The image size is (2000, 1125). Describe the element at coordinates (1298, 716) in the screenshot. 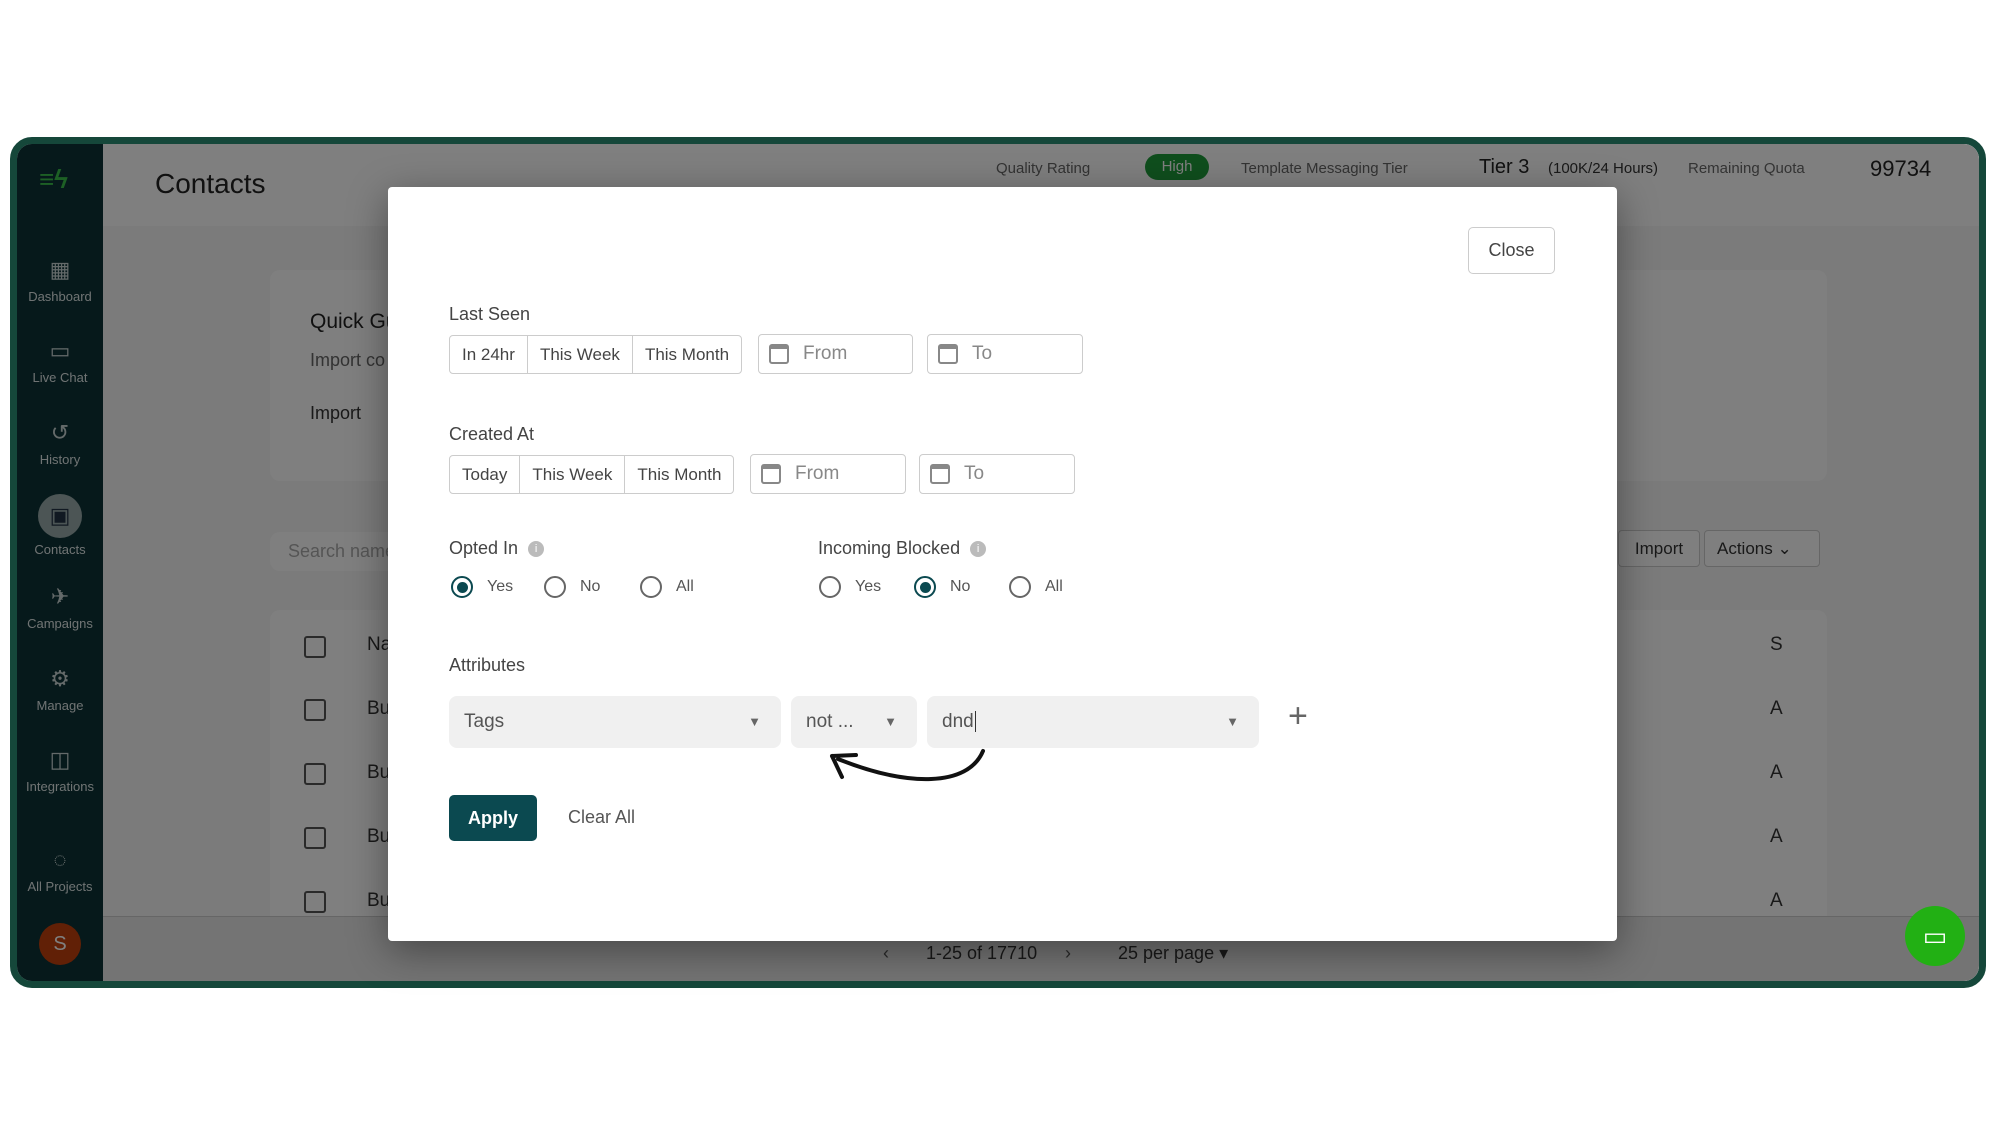

I see `add-attribute-plus-icon: +` at that location.